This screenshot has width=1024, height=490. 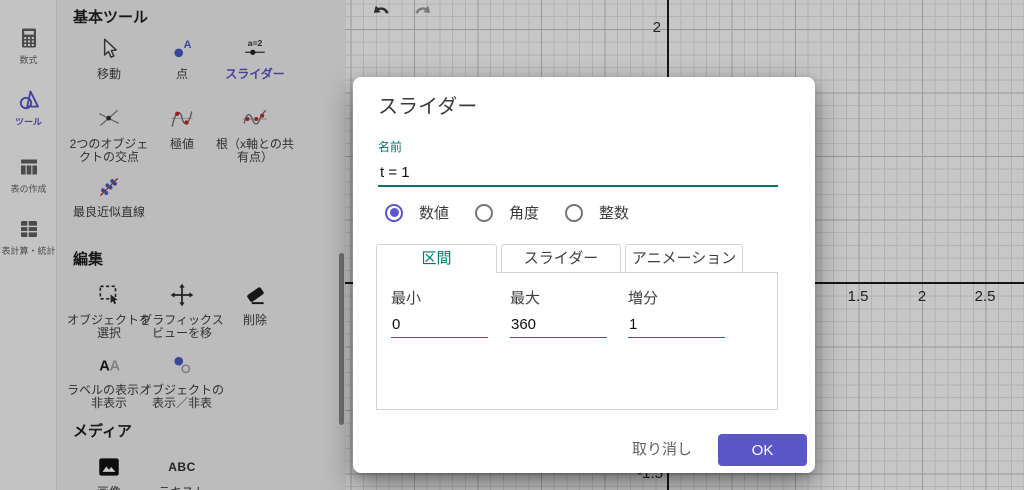 I want to click on tab-interval: 区間, so click(x=436, y=258).